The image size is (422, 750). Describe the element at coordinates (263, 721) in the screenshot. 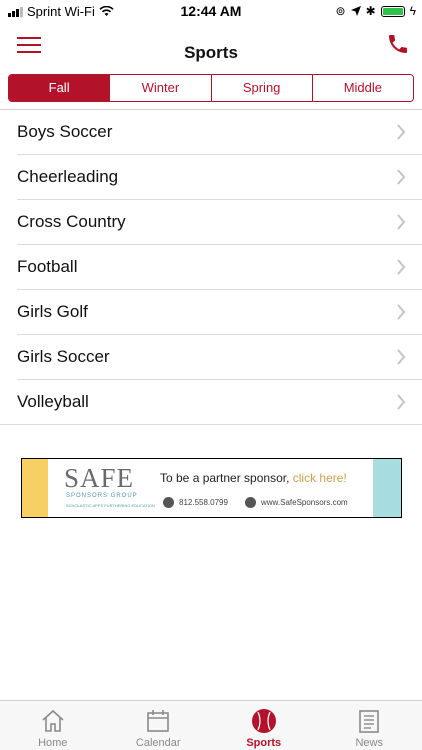

I see `baseball-icon` at that location.